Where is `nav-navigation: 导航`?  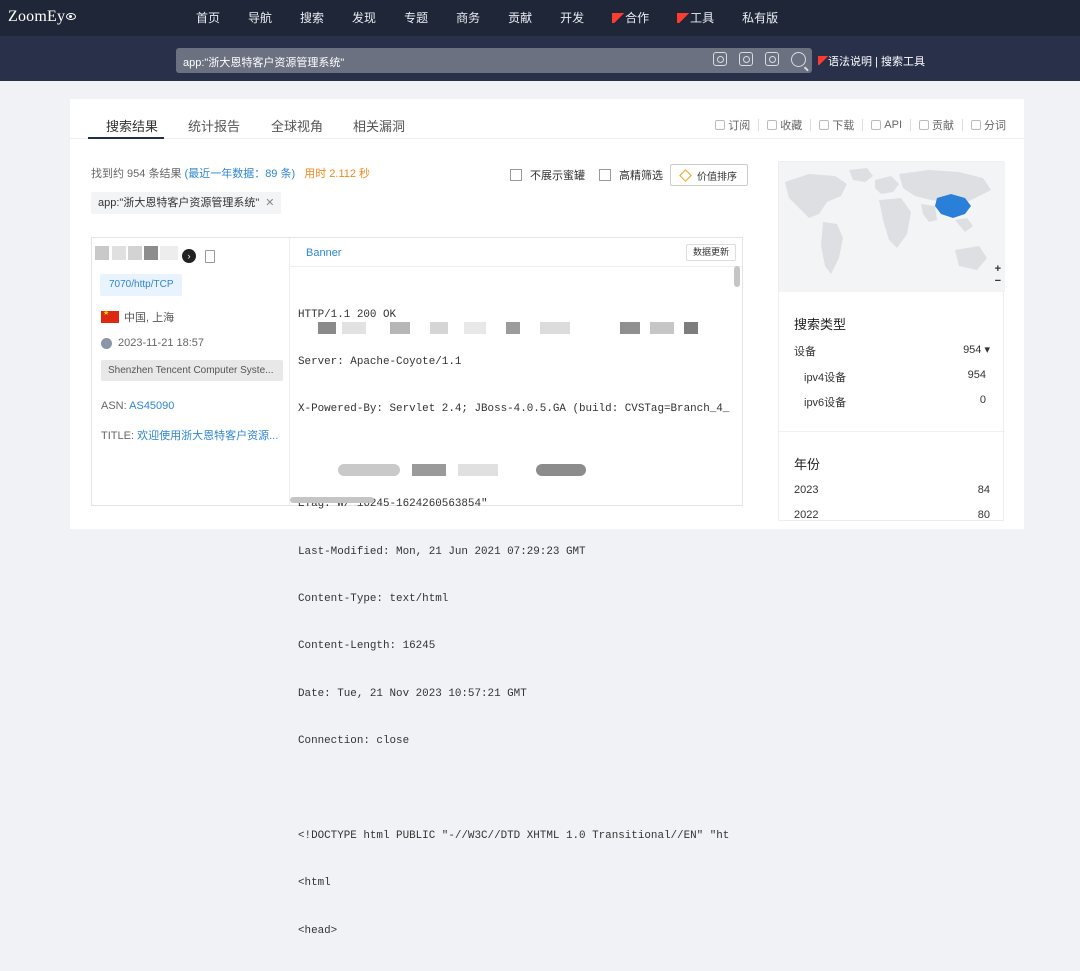
nav-navigation: 导航 is located at coordinates (260, 17).